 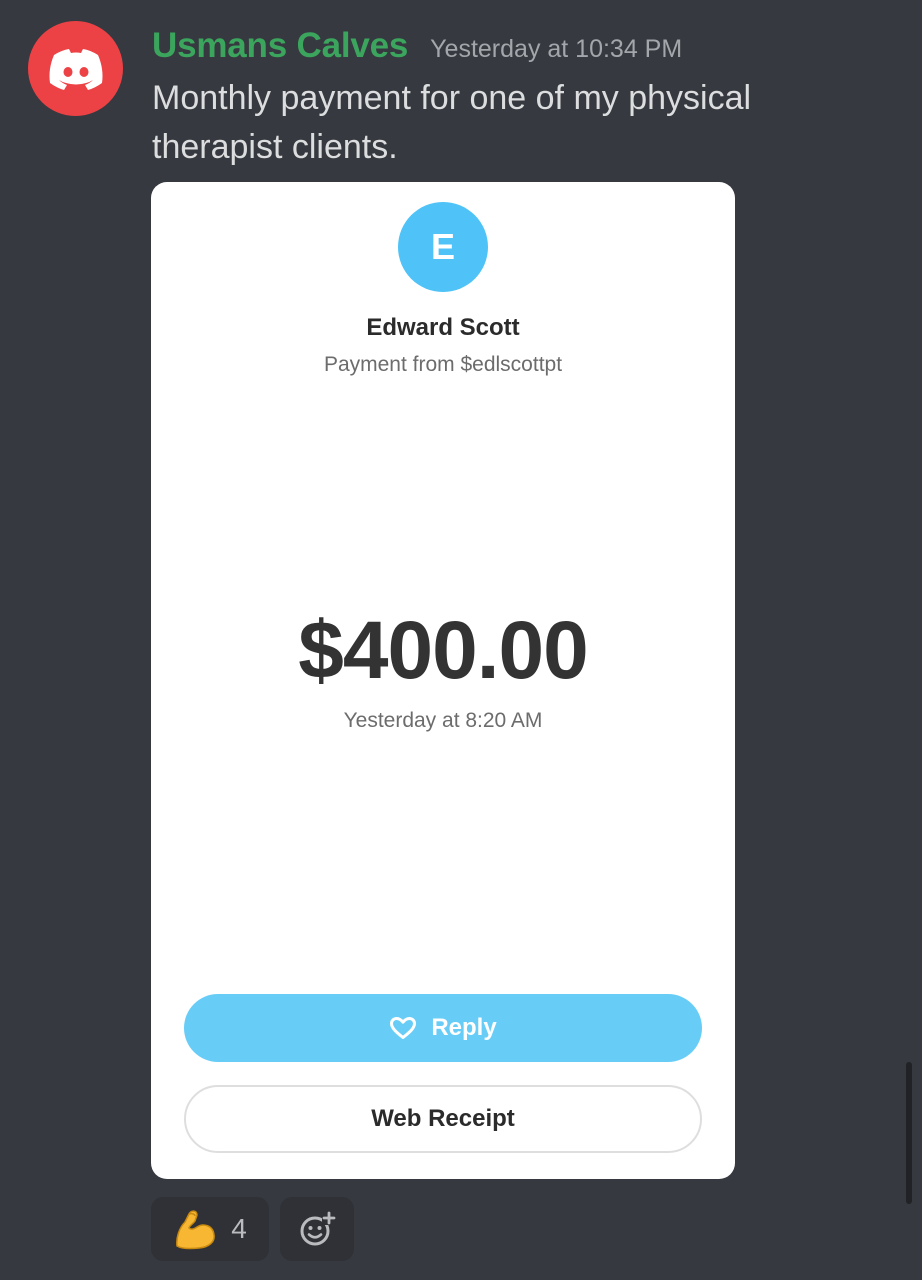 I want to click on add-reaction-button, so click(x=317, y=1229).